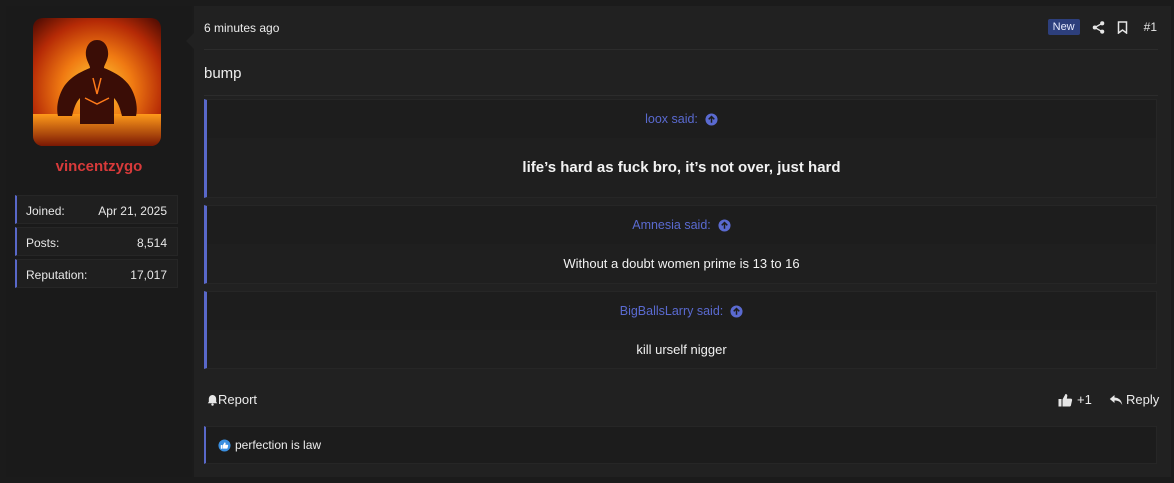 This screenshot has height=483, width=1174. I want to click on post-number: #1, so click(1150, 27).